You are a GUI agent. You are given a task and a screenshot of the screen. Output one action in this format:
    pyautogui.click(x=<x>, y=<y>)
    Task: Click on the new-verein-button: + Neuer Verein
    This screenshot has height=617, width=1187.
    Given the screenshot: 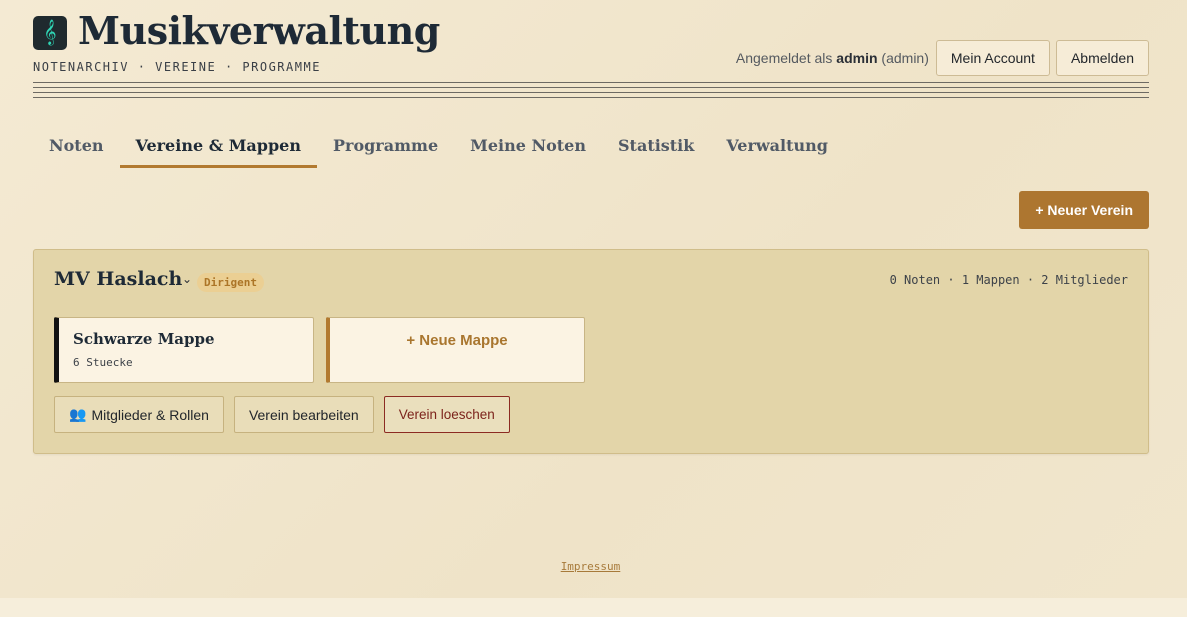 What is the action you would take?
    pyautogui.click(x=1084, y=210)
    